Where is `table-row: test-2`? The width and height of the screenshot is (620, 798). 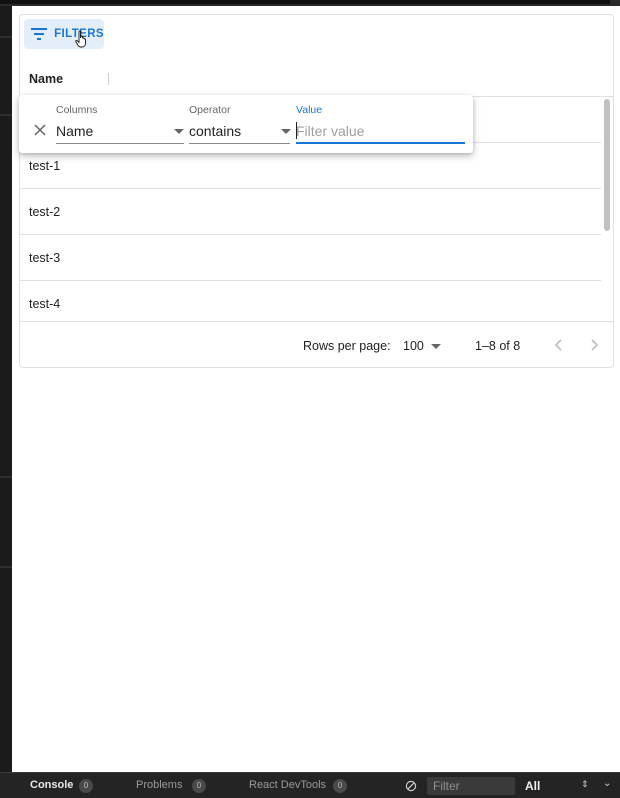 table-row: test-2 is located at coordinates (310, 212).